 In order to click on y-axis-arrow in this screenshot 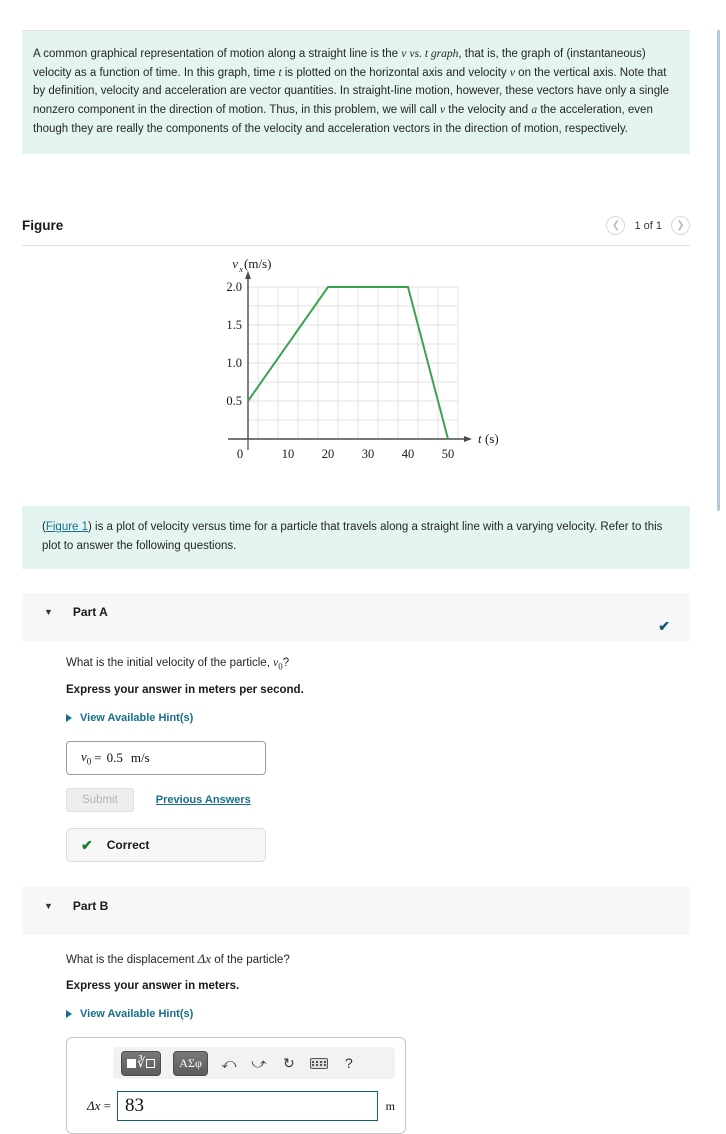, I will do `click(248, 275)`.